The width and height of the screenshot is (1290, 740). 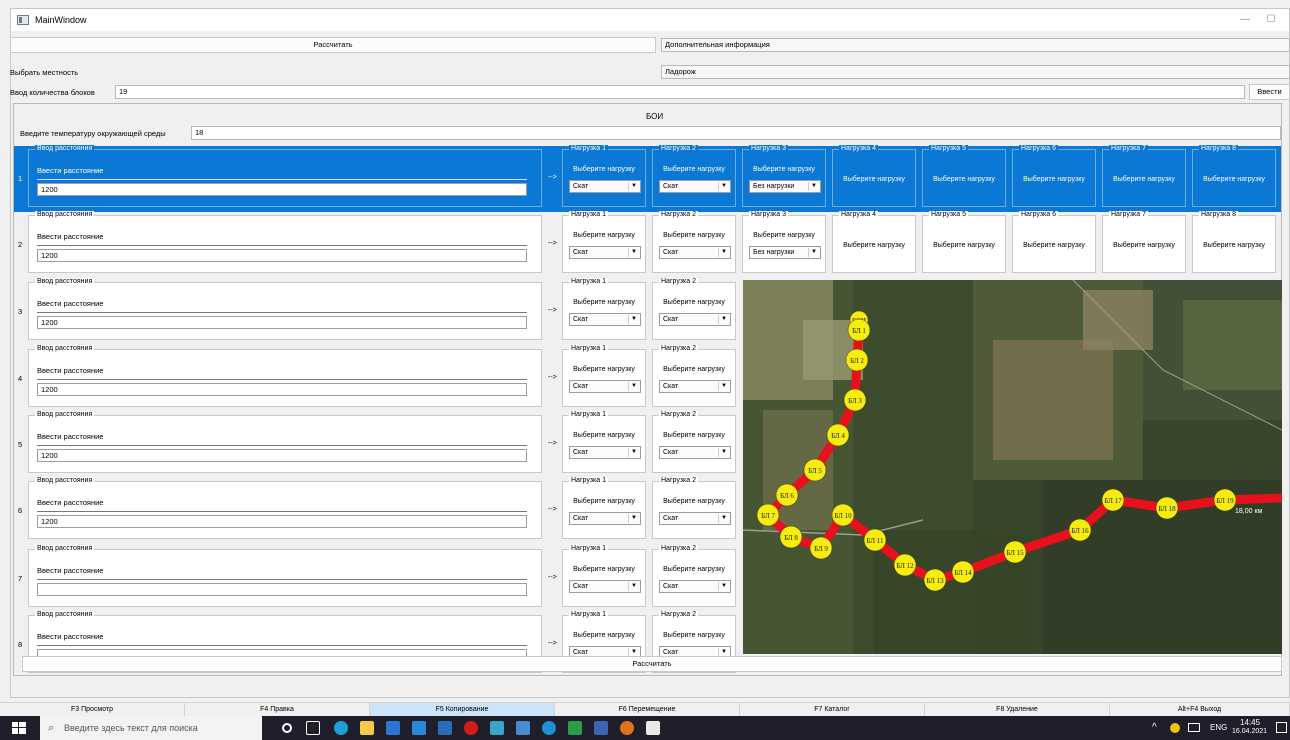 I want to click on mail-icon, so click(x=419, y=728).